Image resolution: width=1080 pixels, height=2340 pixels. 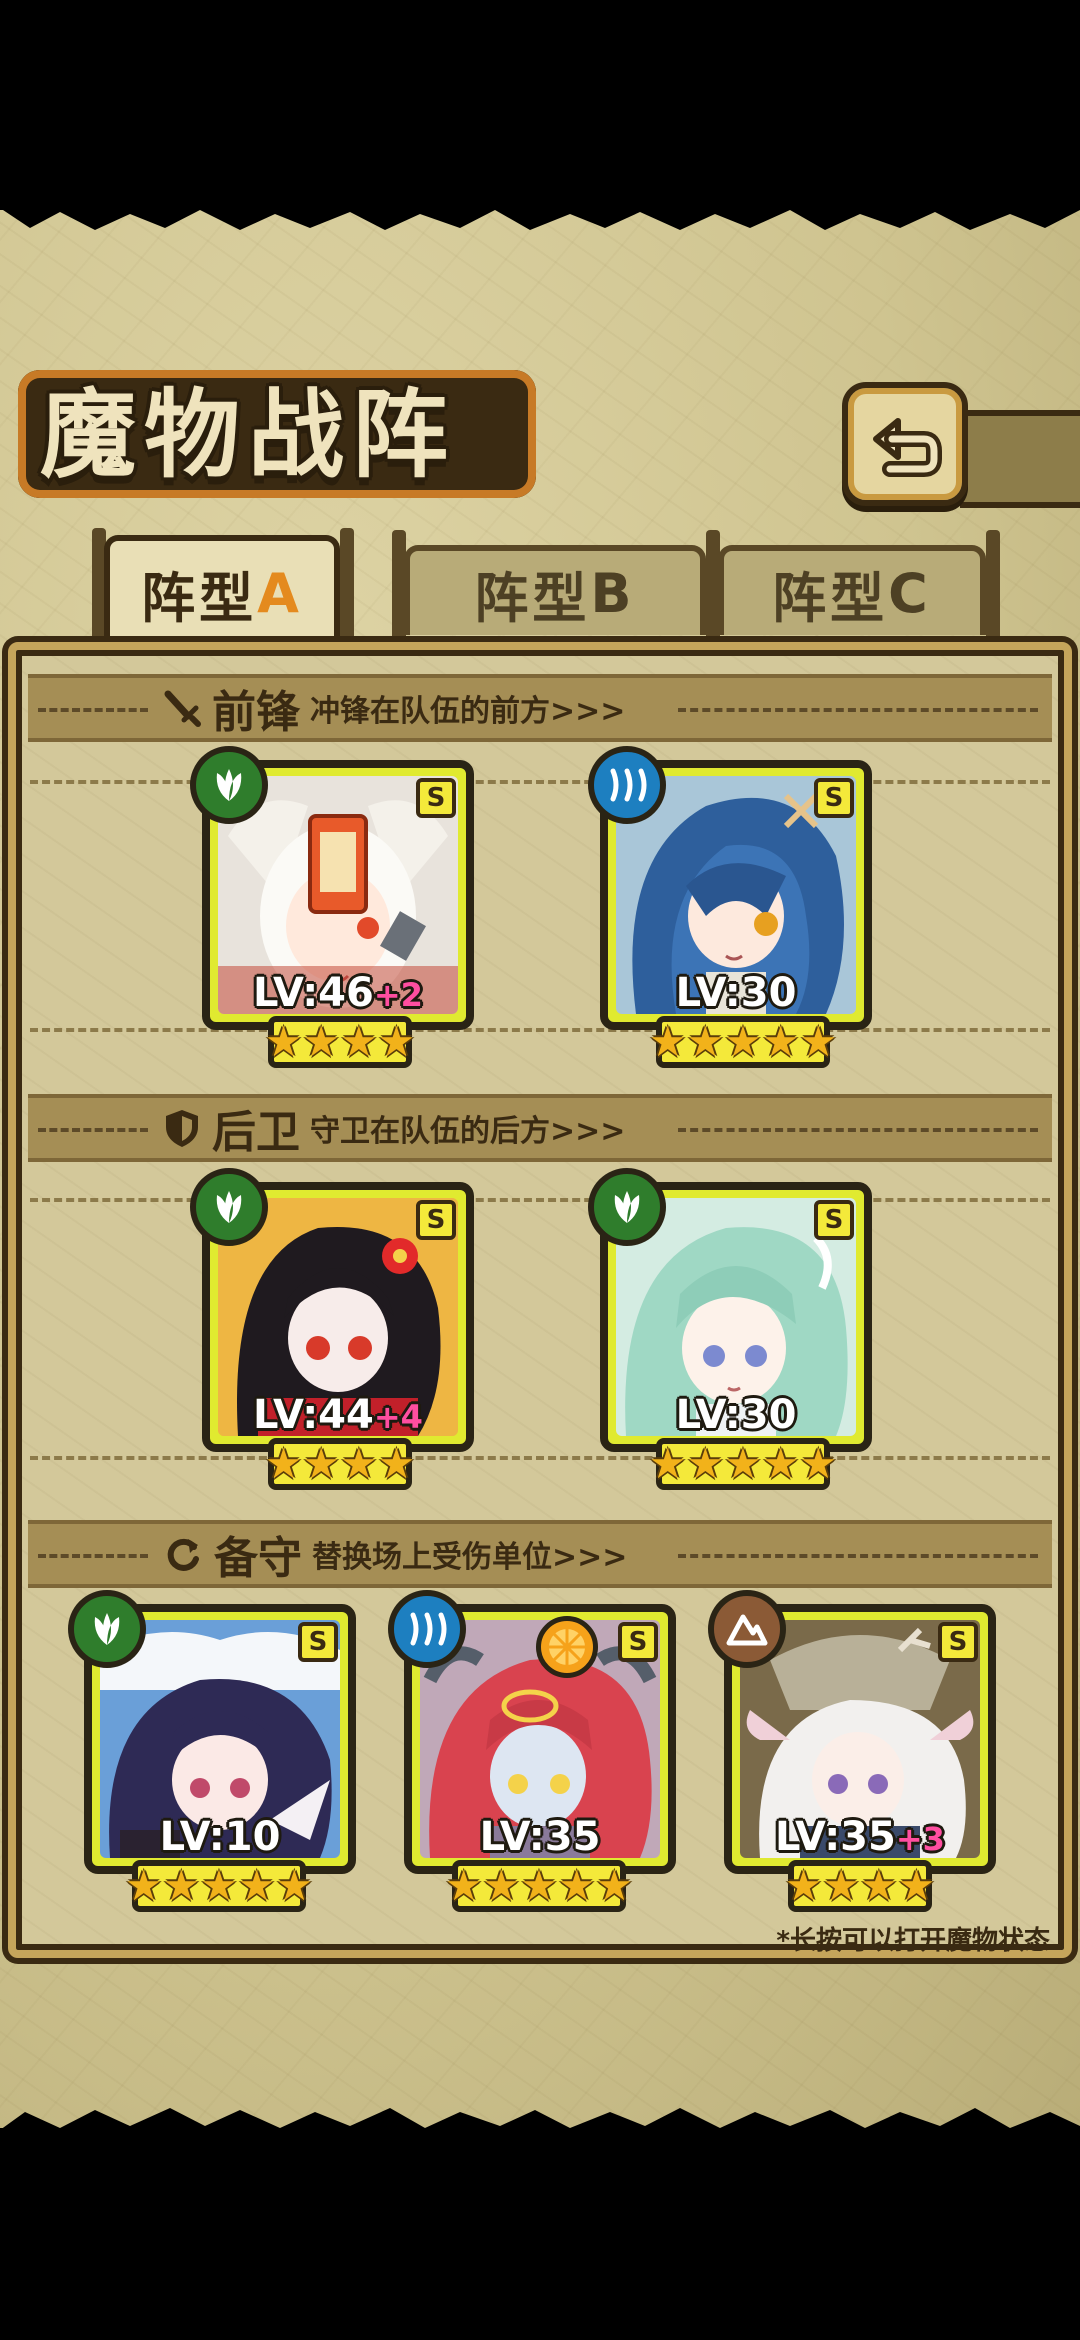 I want to click on screen-title: 魔物战阵, so click(x=248, y=434).